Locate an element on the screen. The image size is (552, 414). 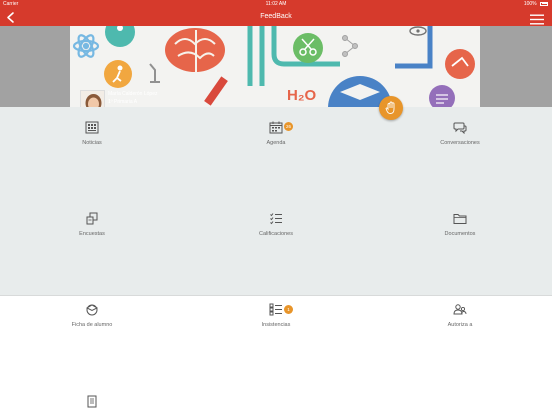
hamburger-menu-icon is located at coordinates (537, 19).